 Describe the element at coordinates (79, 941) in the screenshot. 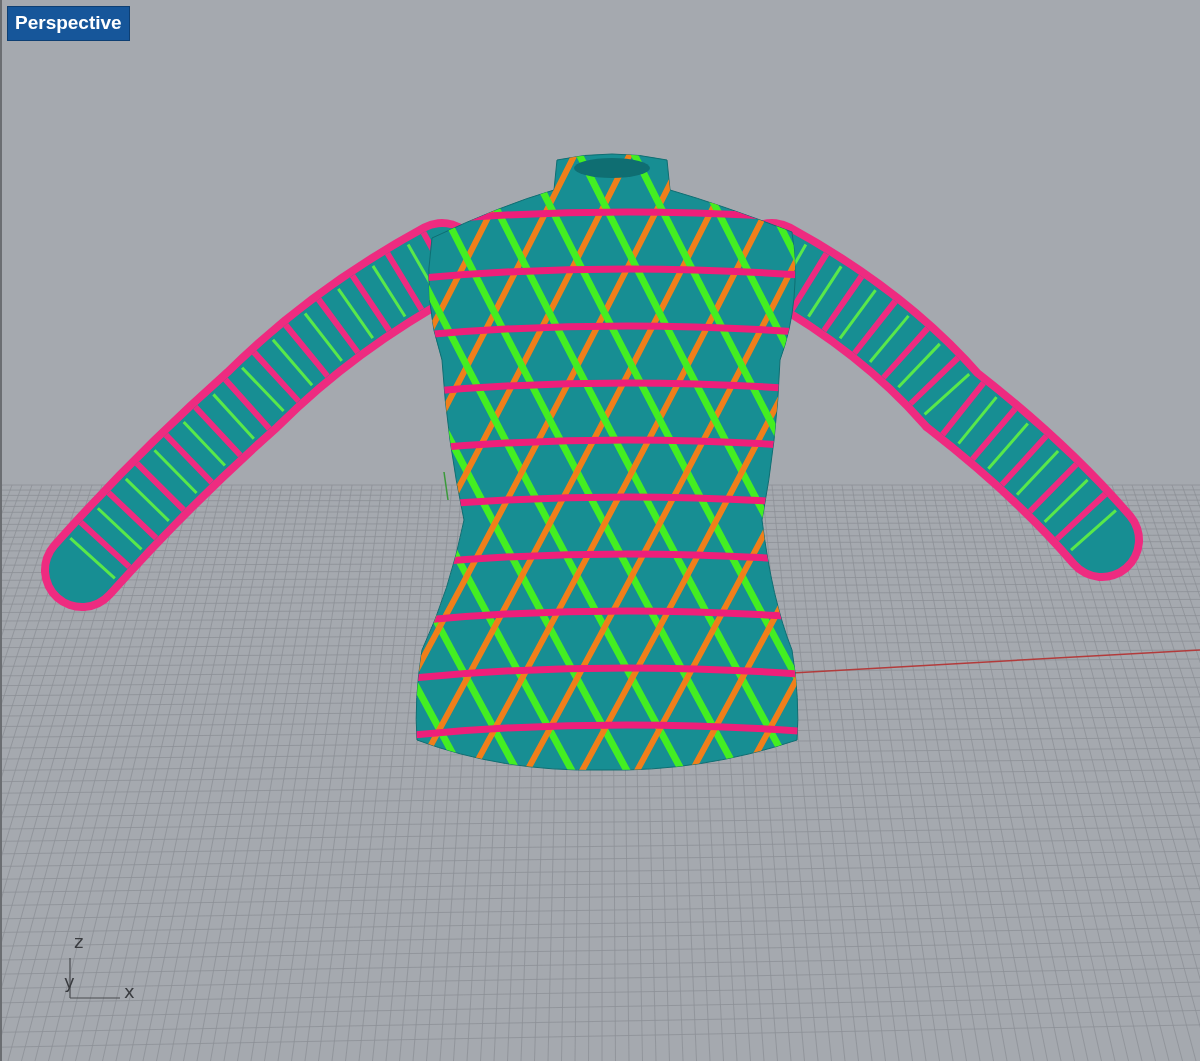

I see `axis-label: z` at that location.